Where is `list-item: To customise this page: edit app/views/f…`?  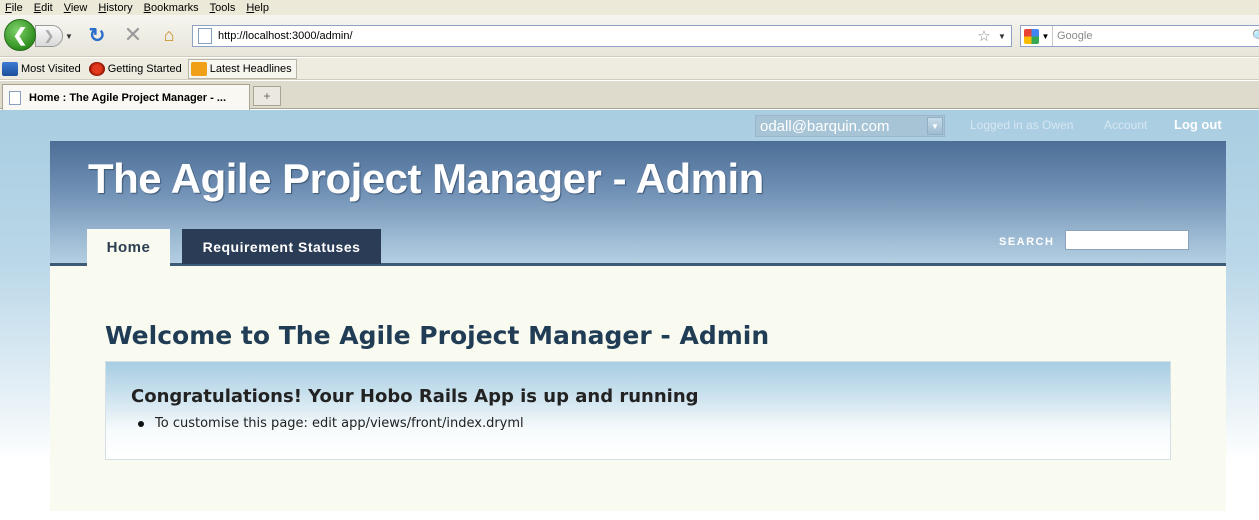 list-item: To customise this page: edit app/views/f… is located at coordinates (331, 423).